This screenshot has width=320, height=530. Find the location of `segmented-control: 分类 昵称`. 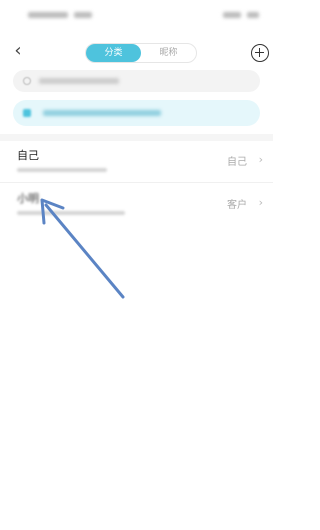

segmented-control: 分类 昵称 is located at coordinates (141, 53).